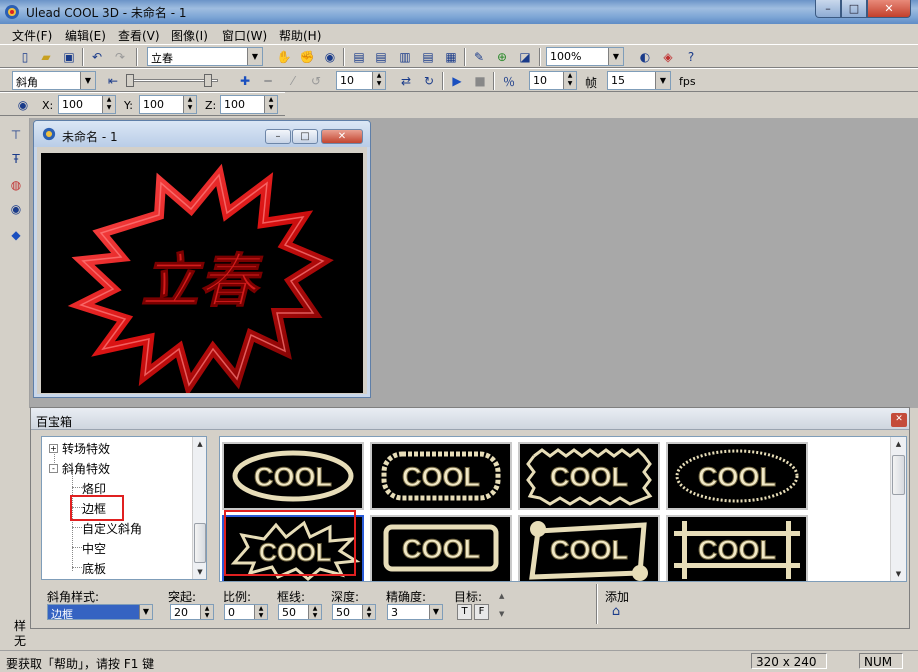 The width and height of the screenshot is (918, 672). Describe the element at coordinates (25, 57) in the screenshot. I see `new-file-icon: ▯` at that location.